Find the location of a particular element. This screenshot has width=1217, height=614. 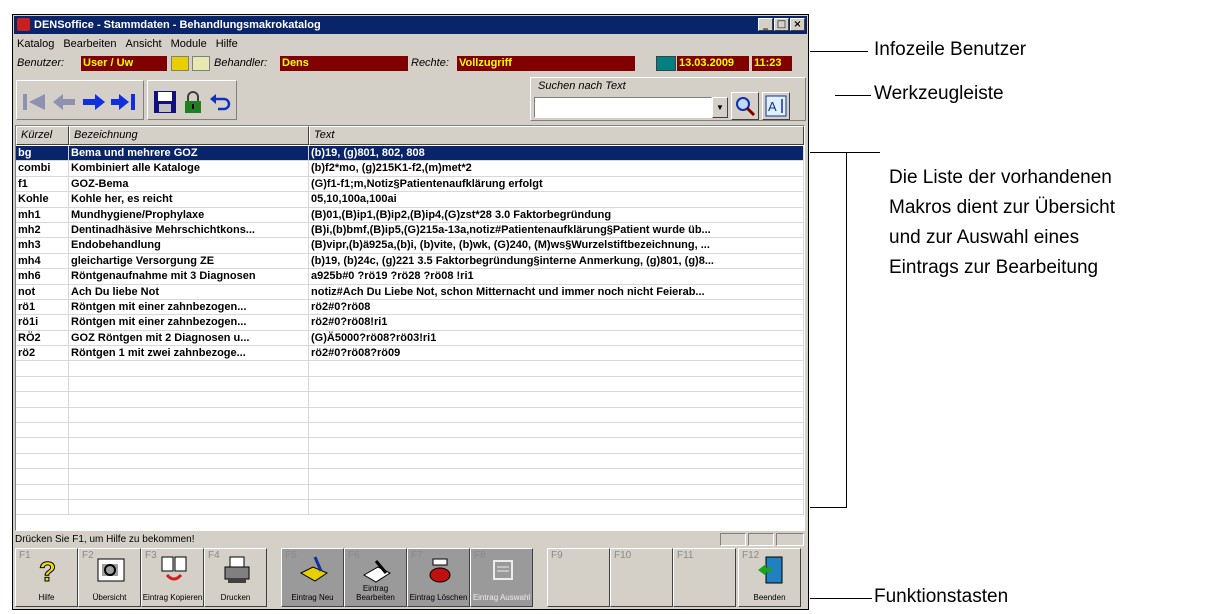

copy-icon is located at coordinates (174, 570).